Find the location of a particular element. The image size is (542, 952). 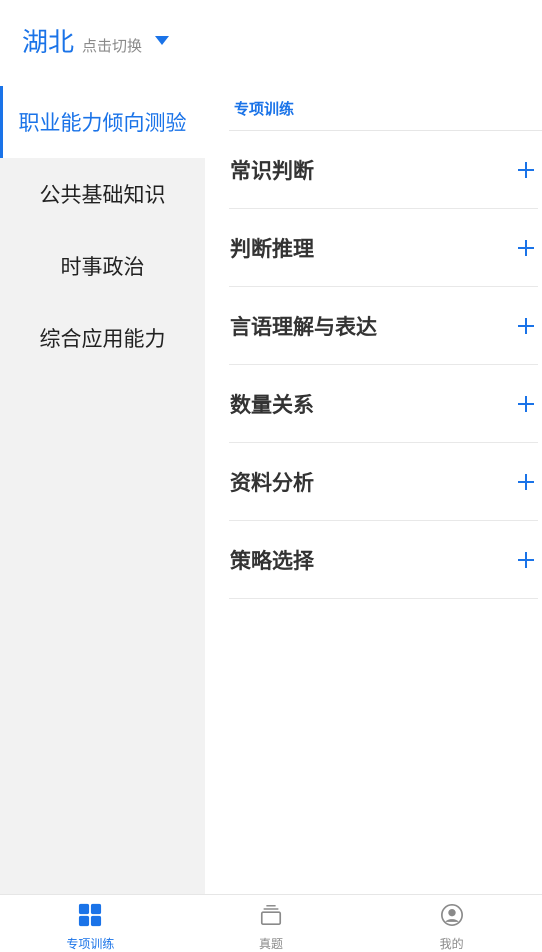

sidebar-item-comprehensive-application: 综合应用能力 is located at coordinates (102, 338).